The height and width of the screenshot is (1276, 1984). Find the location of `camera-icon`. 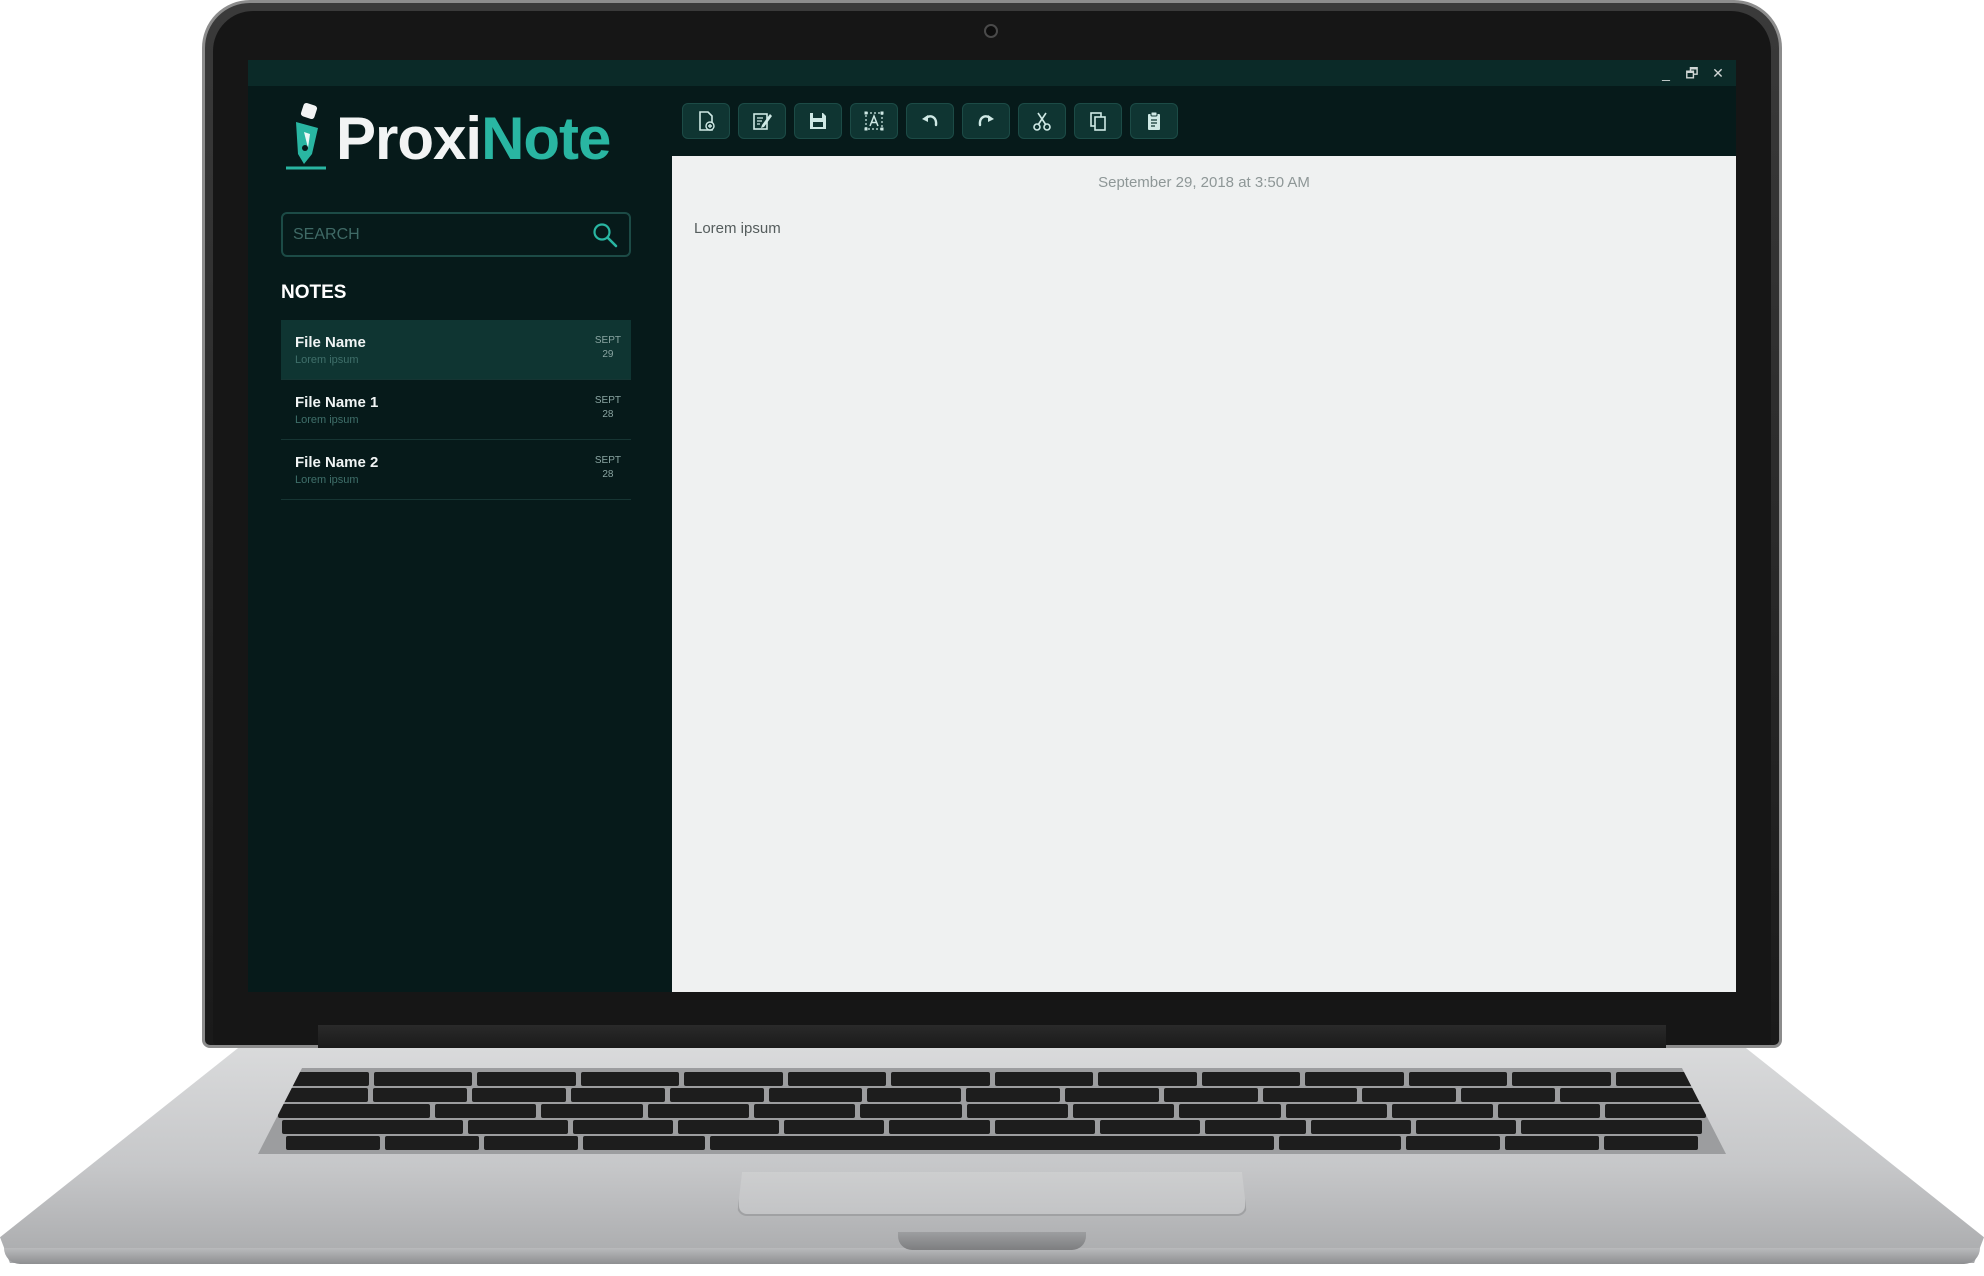

camera-icon is located at coordinates (991, 31).